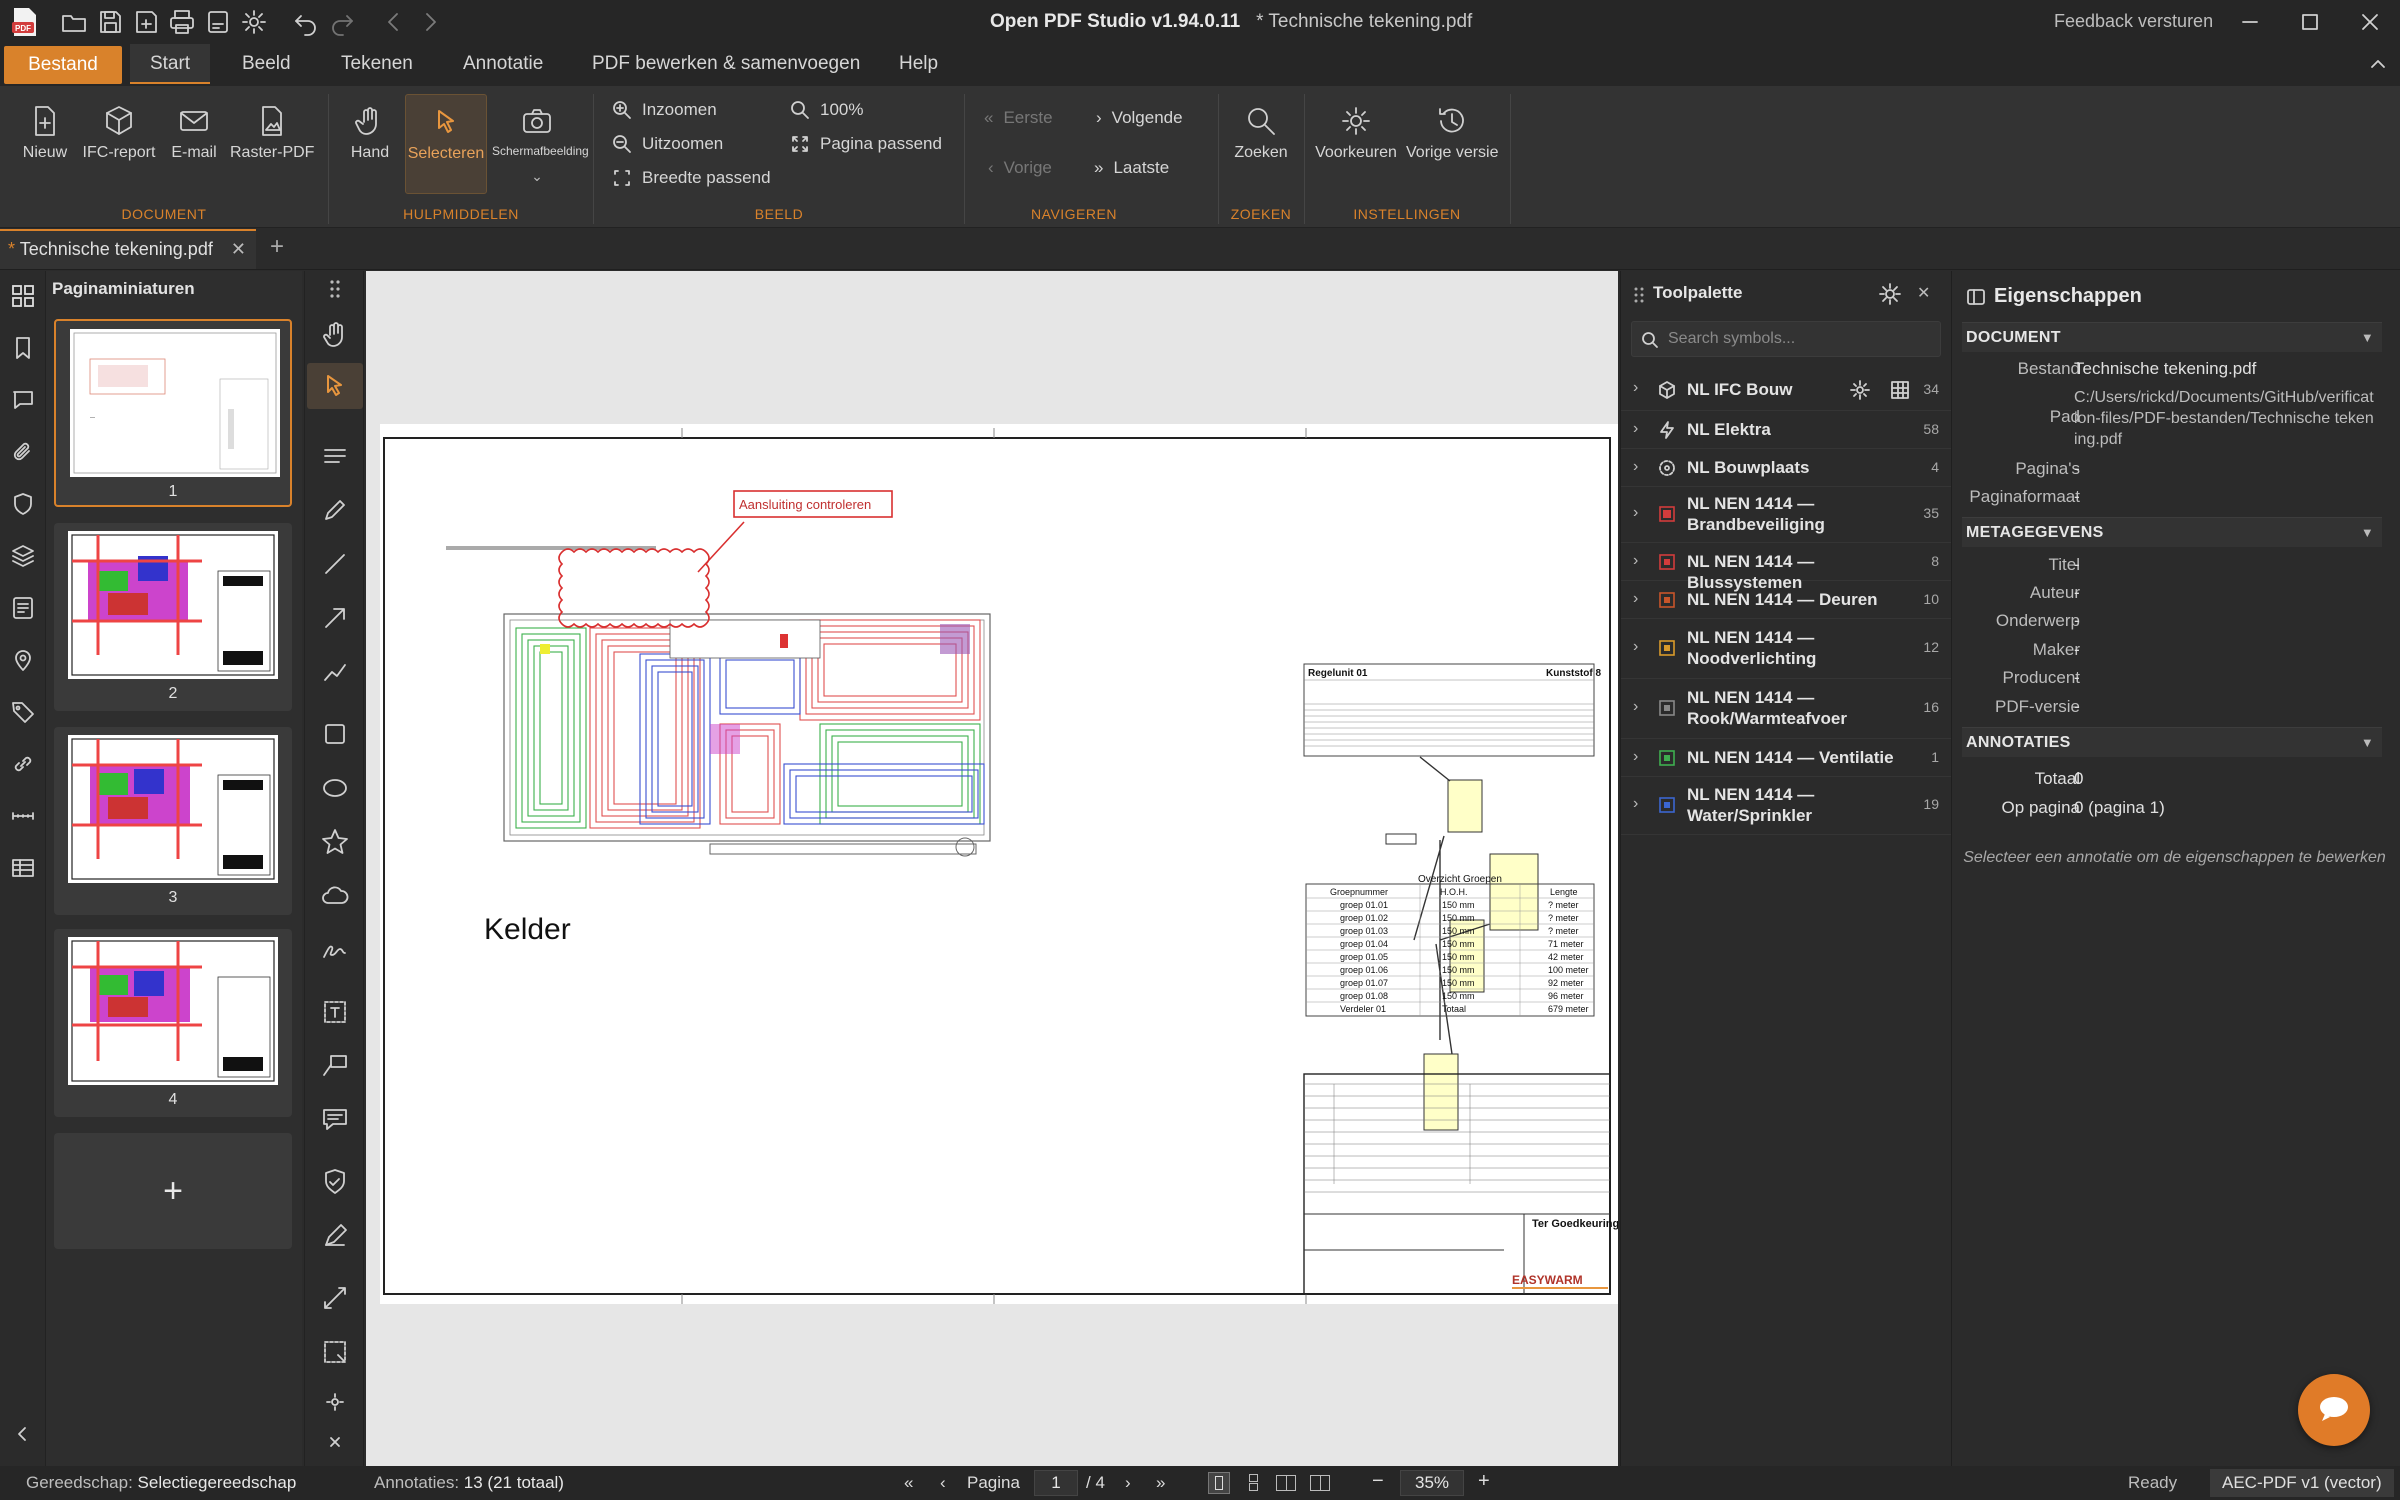 The height and width of the screenshot is (1500, 2400). What do you see at coordinates (1484, 1481) in the screenshot?
I see `zoom-in-button: +` at bounding box center [1484, 1481].